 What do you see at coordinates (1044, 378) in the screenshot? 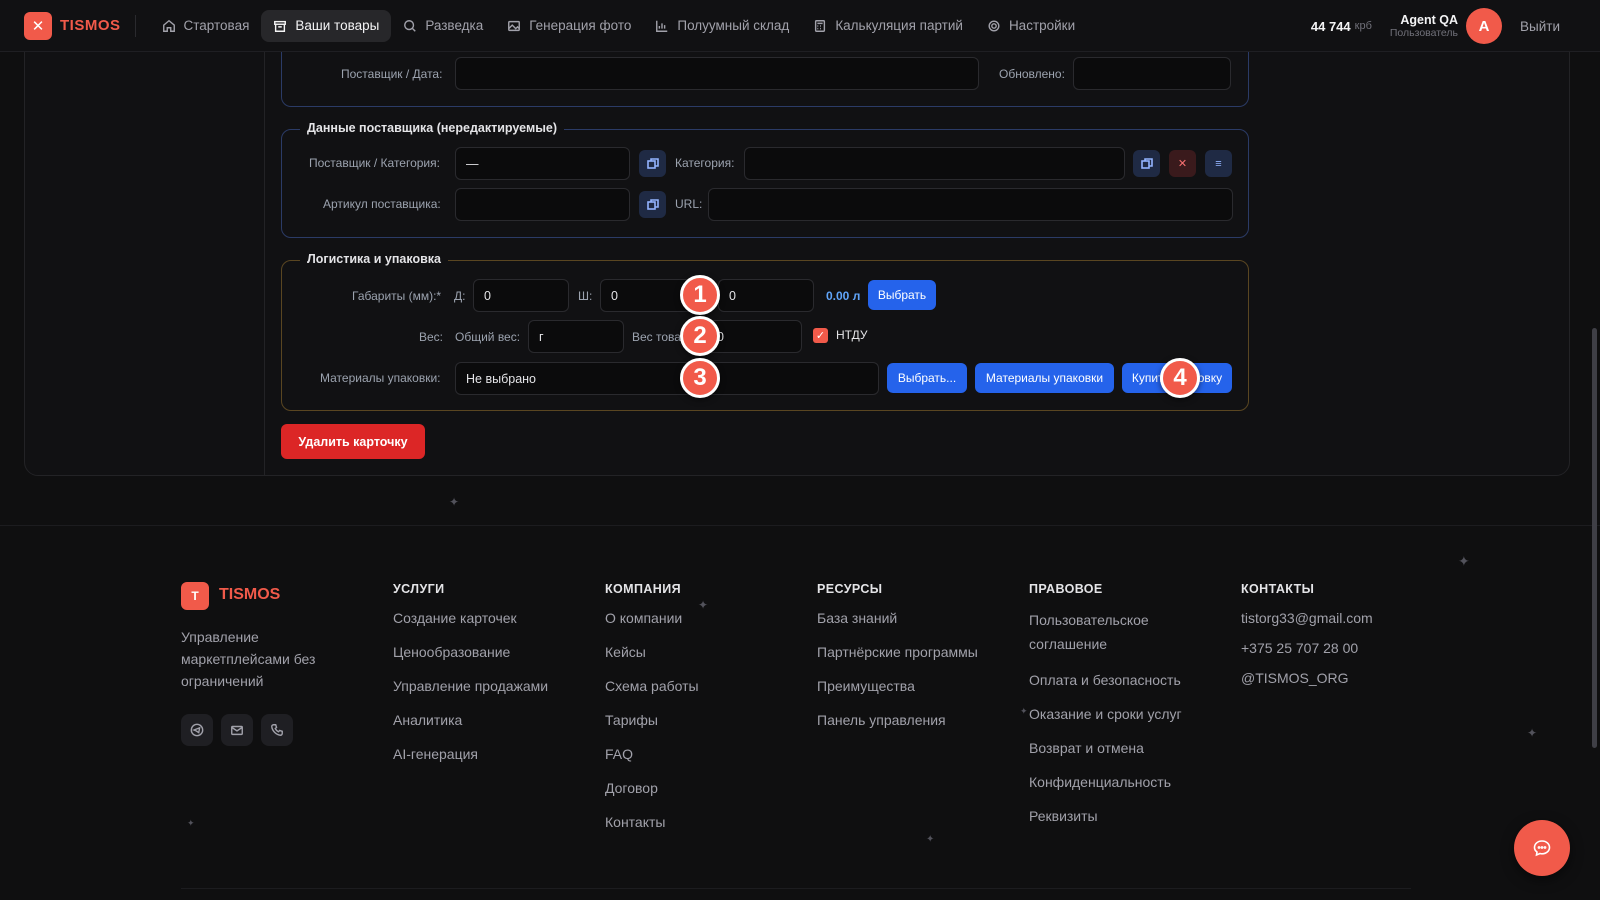
I see `packaging-materials-button: Материалы упаковки` at bounding box center [1044, 378].